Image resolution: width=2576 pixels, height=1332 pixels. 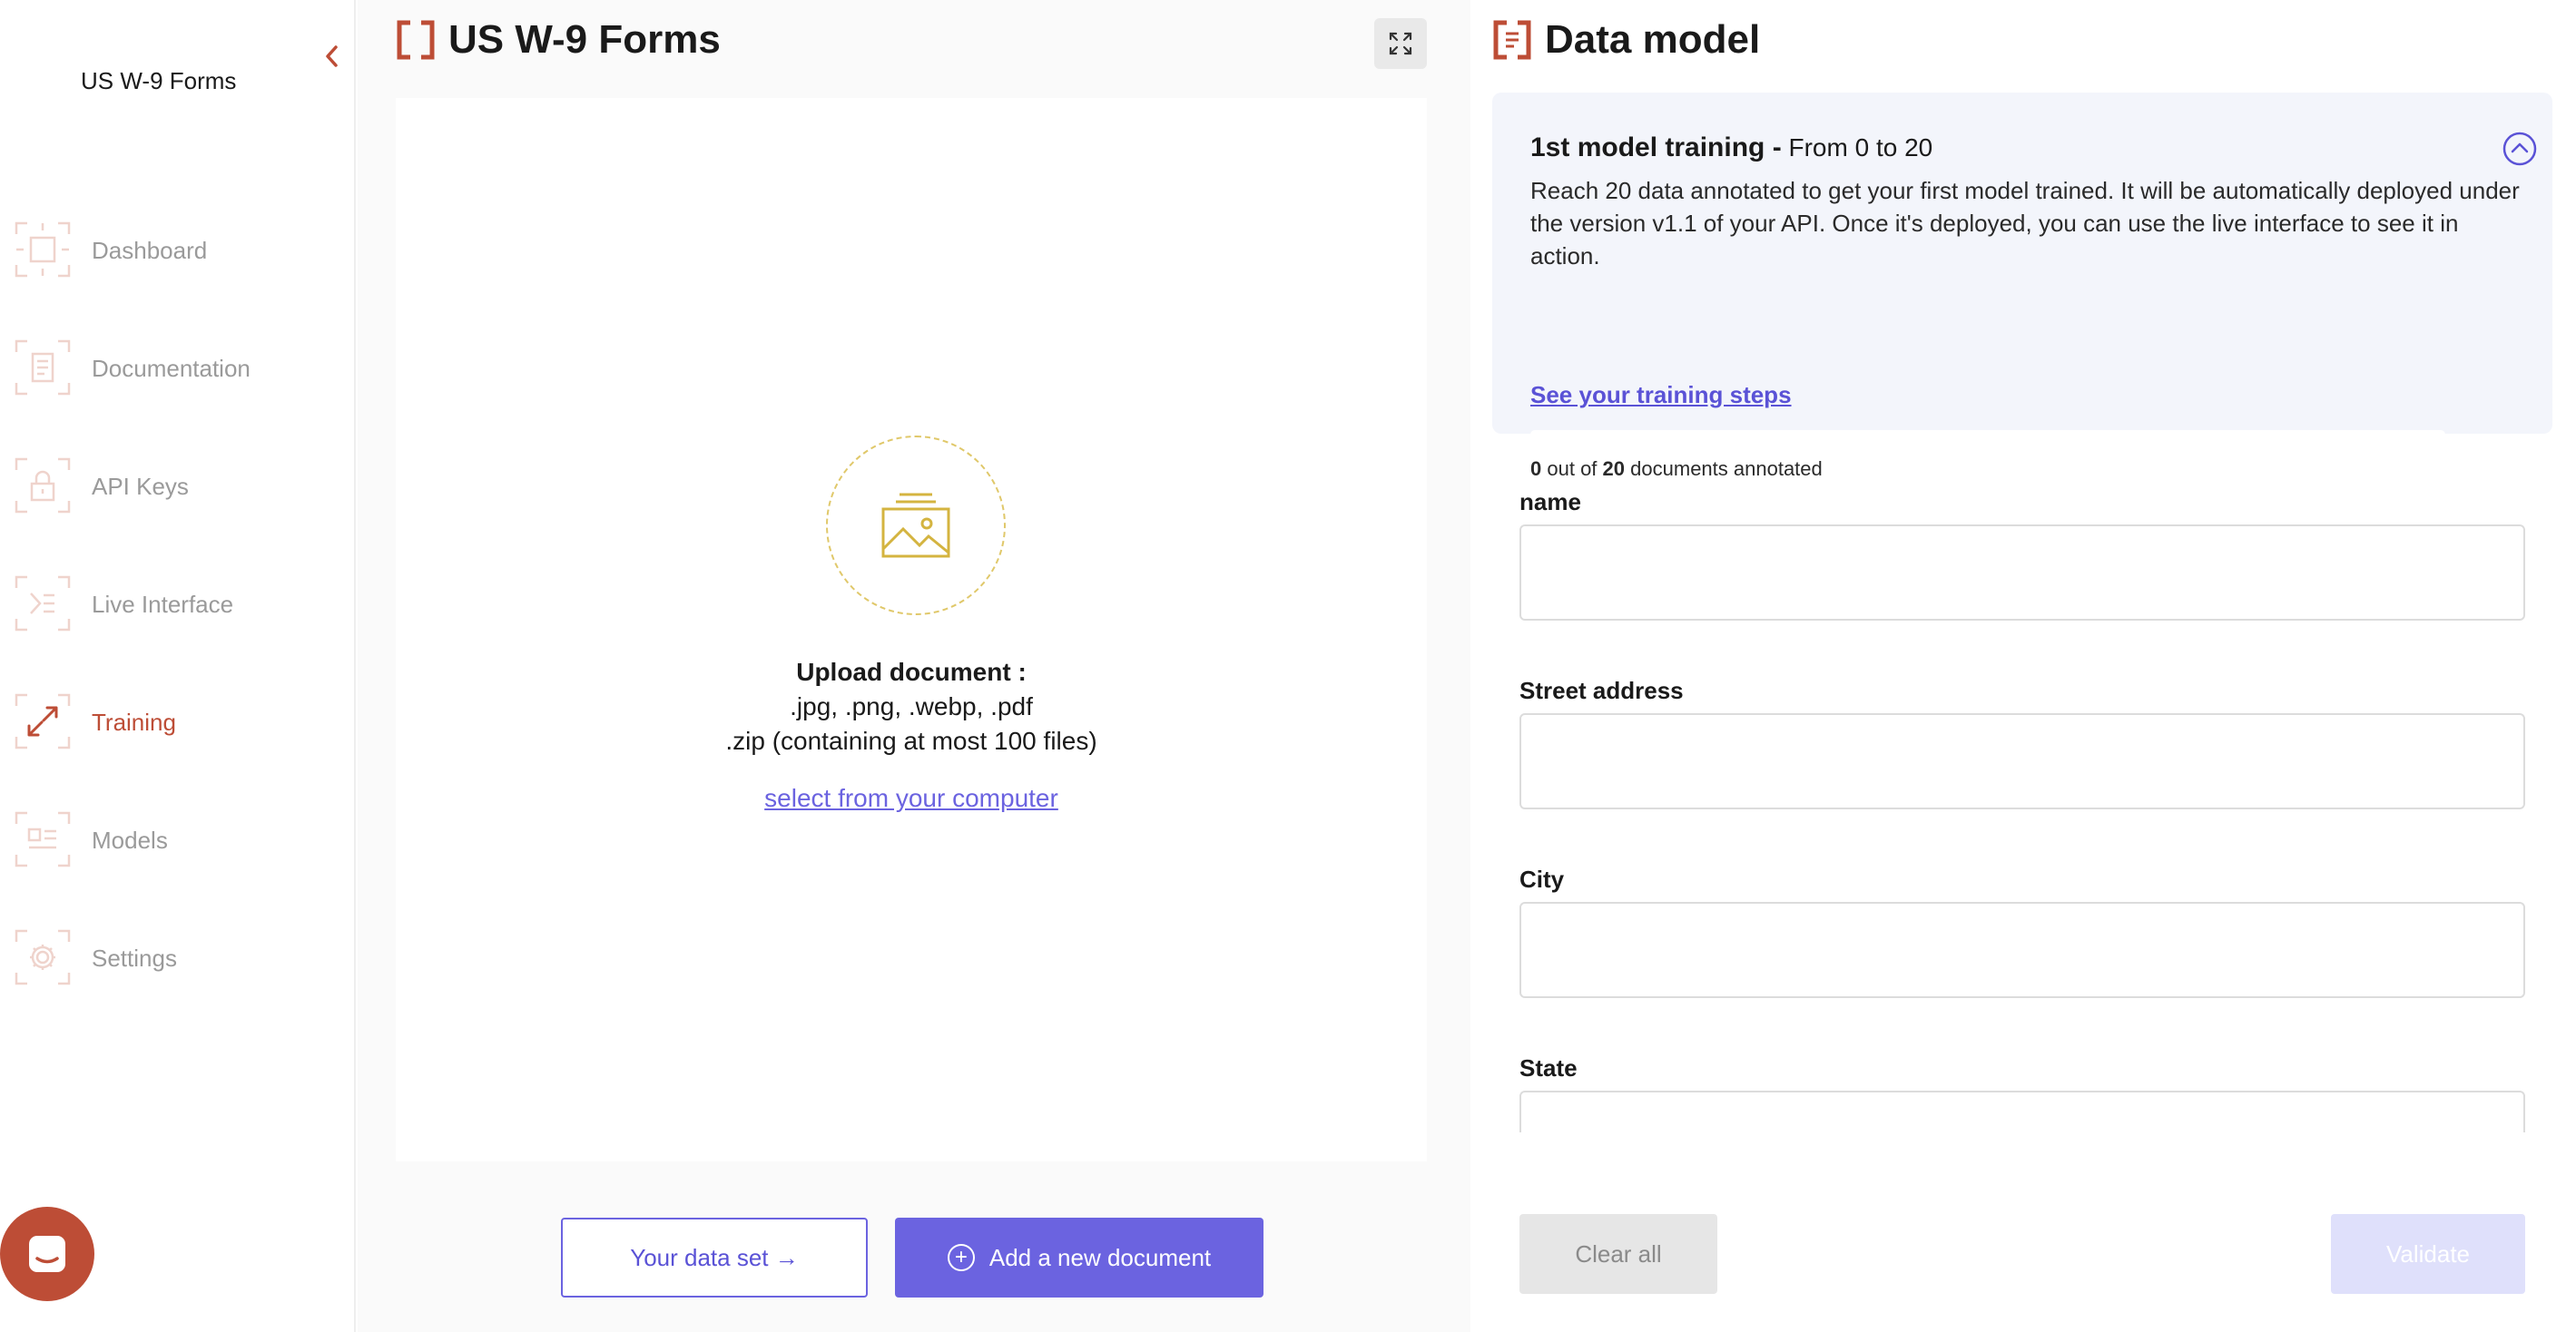 What do you see at coordinates (2022, 950) in the screenshot?
I see `city-field` at bounding box center [2022, 950].